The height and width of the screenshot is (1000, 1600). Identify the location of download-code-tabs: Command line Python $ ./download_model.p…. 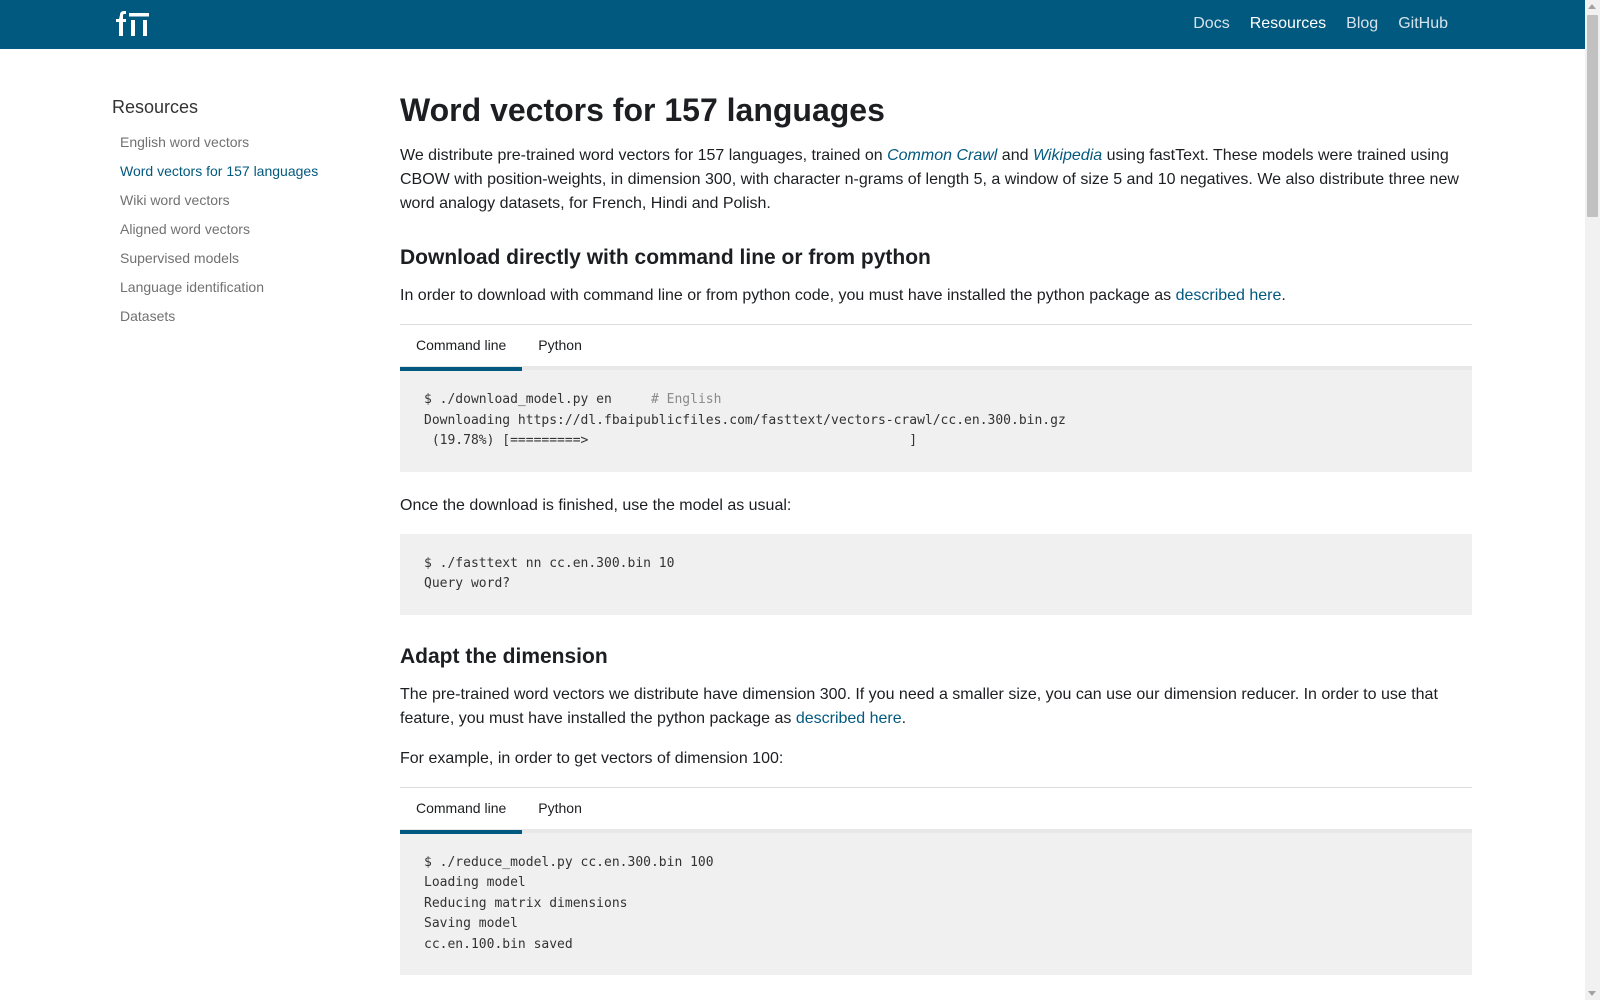
(936, 398).